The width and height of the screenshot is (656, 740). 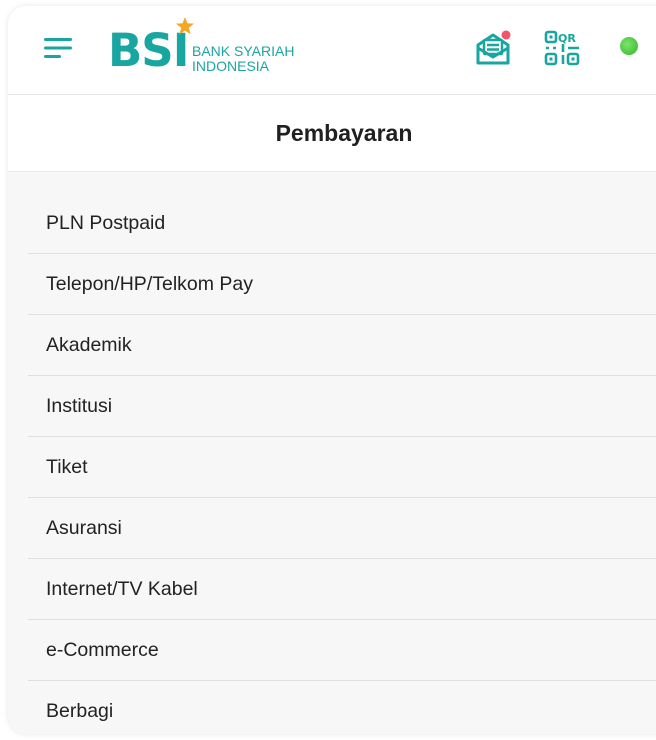 What do you see at coordinates (342, 467) in the screenshot?
I see `list-item-tiket: Tiket` at bounding box center [342, 467].